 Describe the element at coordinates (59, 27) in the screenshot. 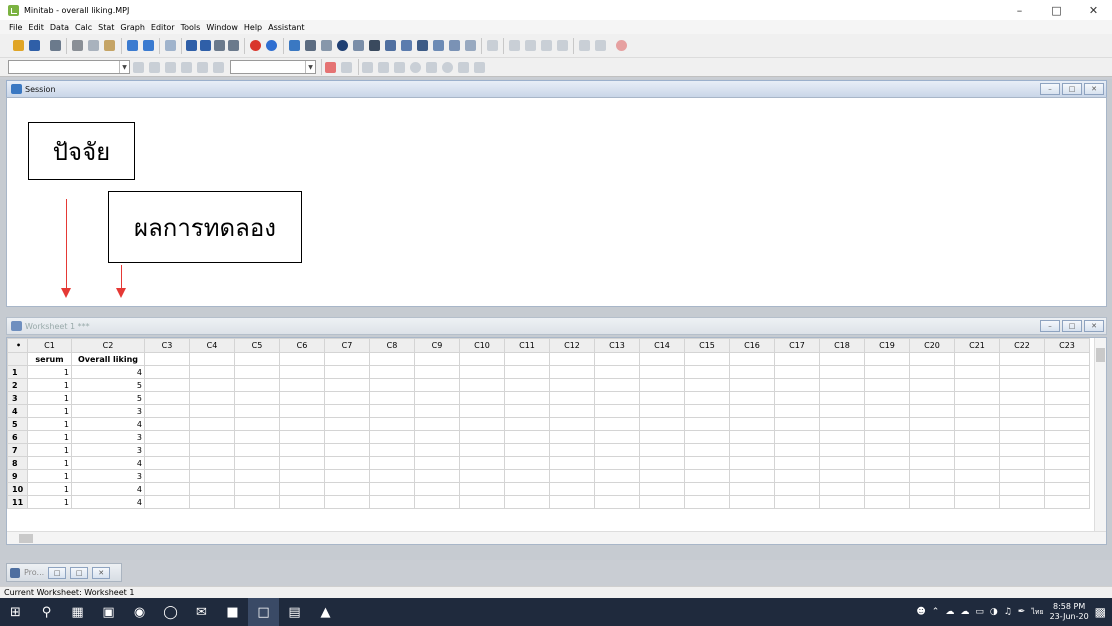

I see `menu-data: Data` at that location.